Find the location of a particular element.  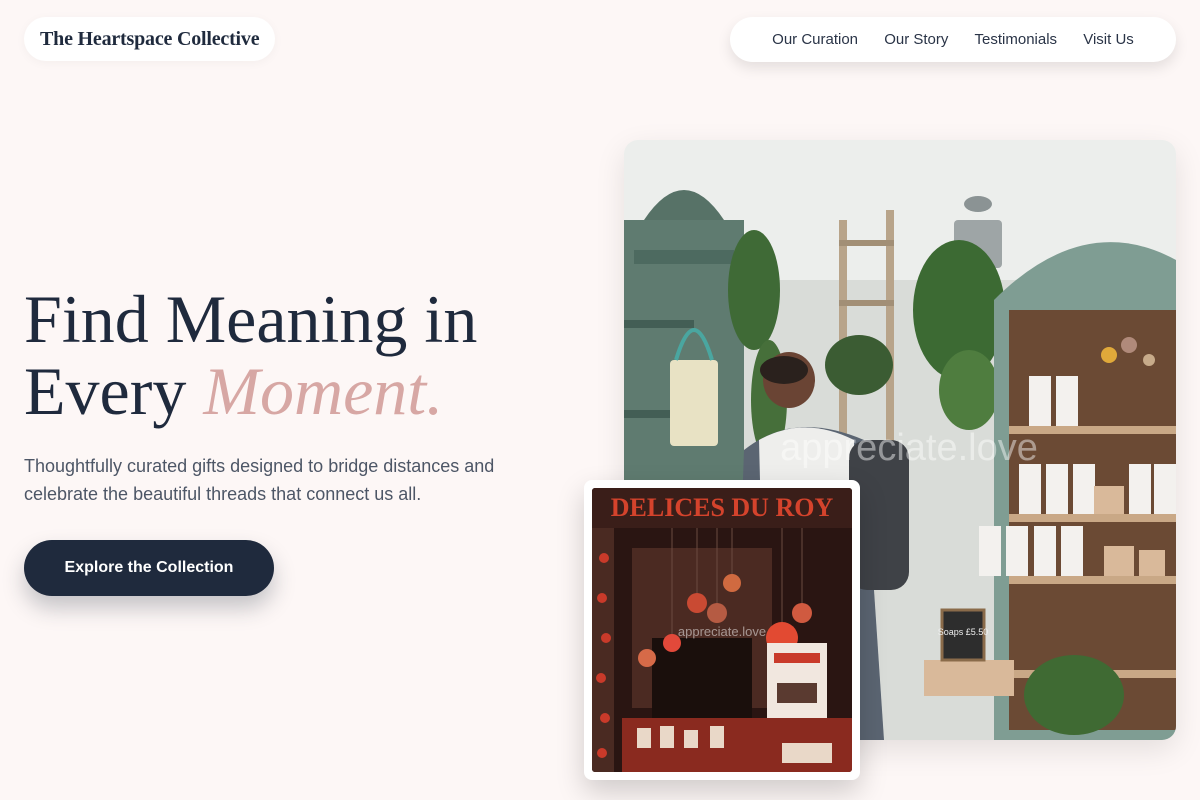

image-watermark: appreciate.love is located at coordinates (909, 448).